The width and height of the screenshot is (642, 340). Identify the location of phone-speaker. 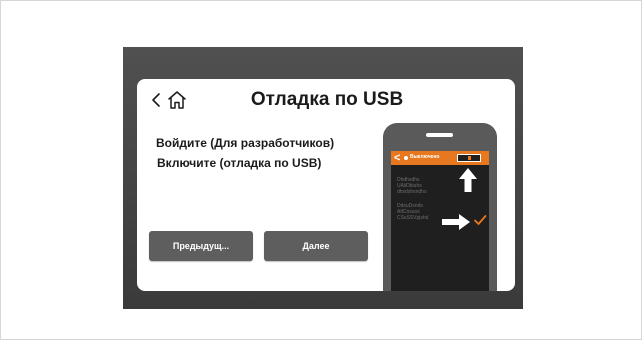
(439, 135).